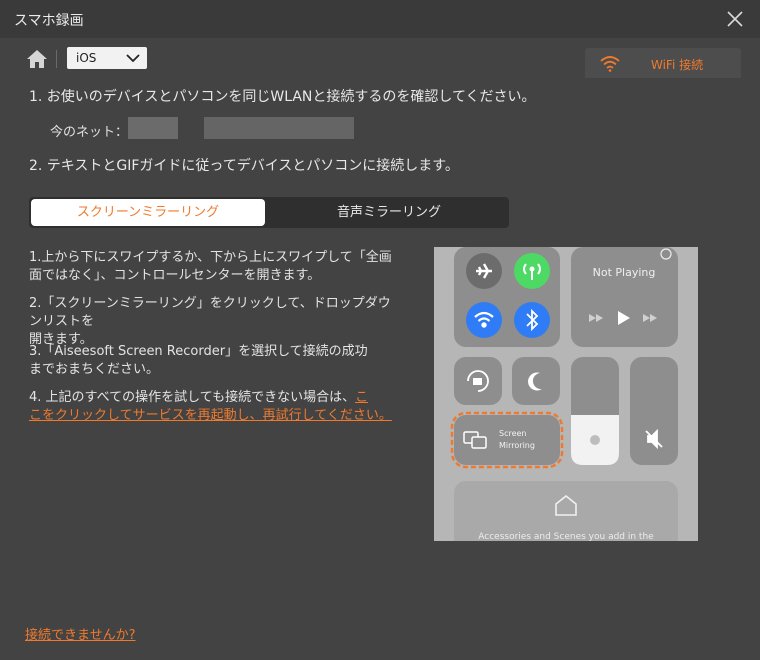 This screenshot has width=760, height=660. I want to click on title-bar: スマホ録画, so click(380, 19).